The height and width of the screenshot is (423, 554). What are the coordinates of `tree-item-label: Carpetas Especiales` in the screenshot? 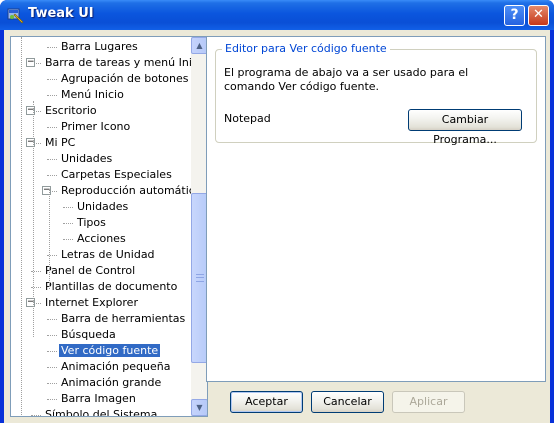 It's located at (116, 174).